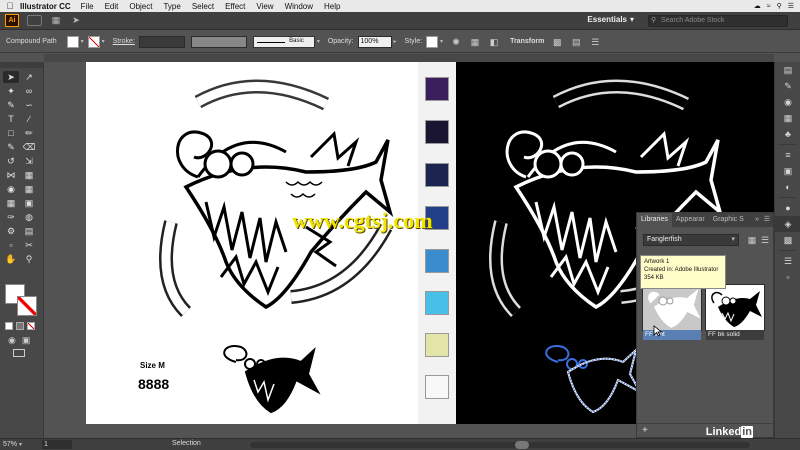 The width and height of the screenshot is (800, 450). What do you see at coordinates (557, 42) in the screenshot?
I see `isolate-icon: ▩` at bounding box center [557, 42].